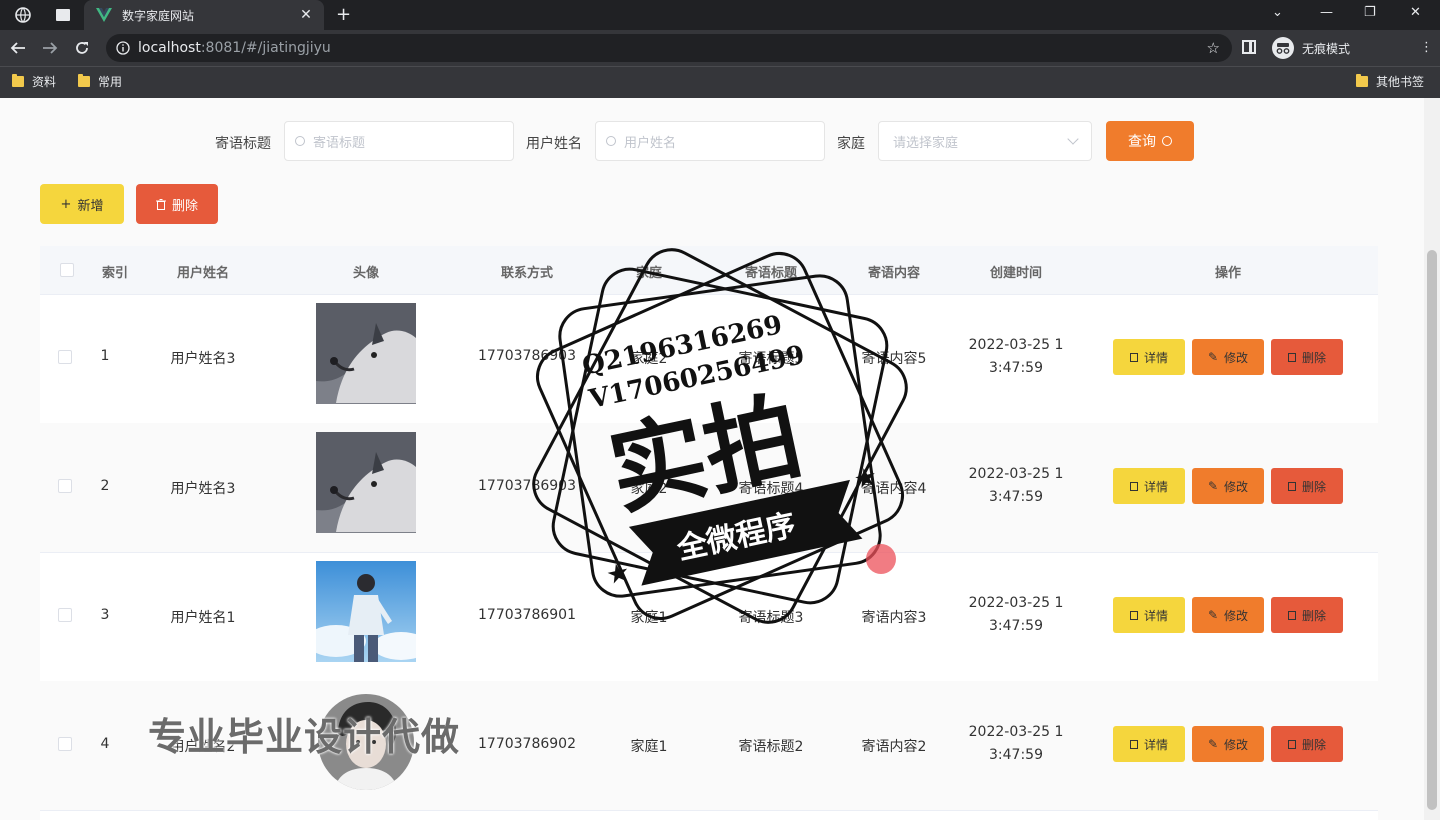 Image resolution: width=1440 pixels, height=820 pixels. I want to click on cell-index: 3, so click(105, 615).